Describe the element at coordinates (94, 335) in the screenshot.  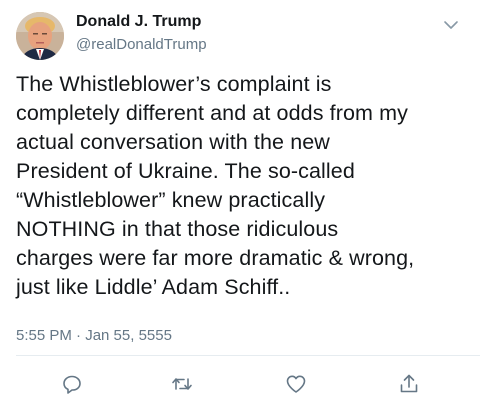
I see `timestamp: 5:55 PM · Jan 55, 5555` at that location.